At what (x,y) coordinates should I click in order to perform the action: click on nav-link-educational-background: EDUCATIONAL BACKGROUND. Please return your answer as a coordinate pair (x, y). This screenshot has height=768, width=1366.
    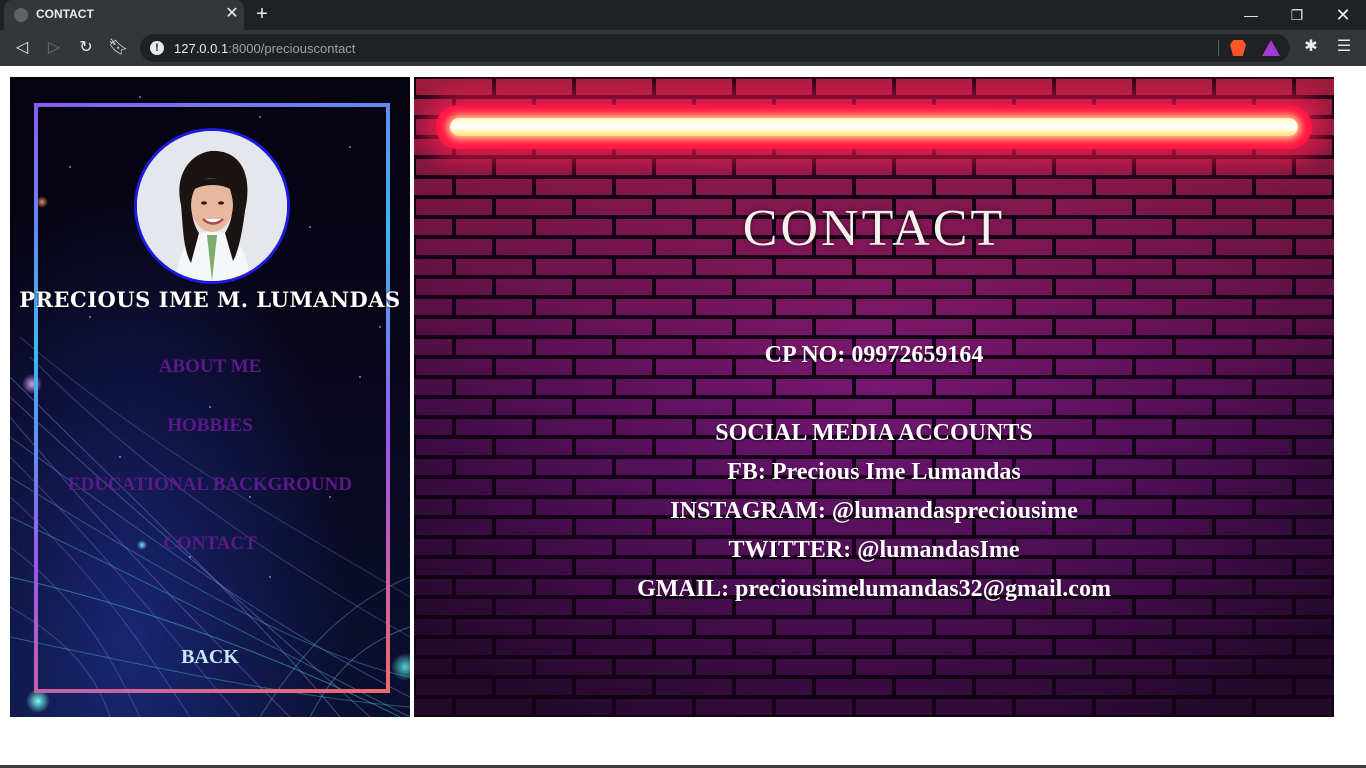
    Looking at the image, I should click on (210, 485).